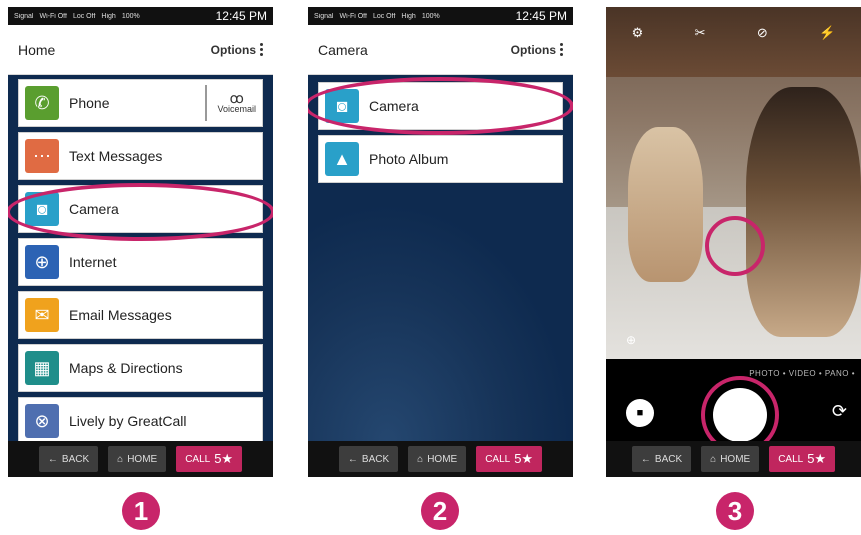  Describe the element at coordinates (638, 36) in the screenshot. I see `settings-icon: ⚙` at that location.